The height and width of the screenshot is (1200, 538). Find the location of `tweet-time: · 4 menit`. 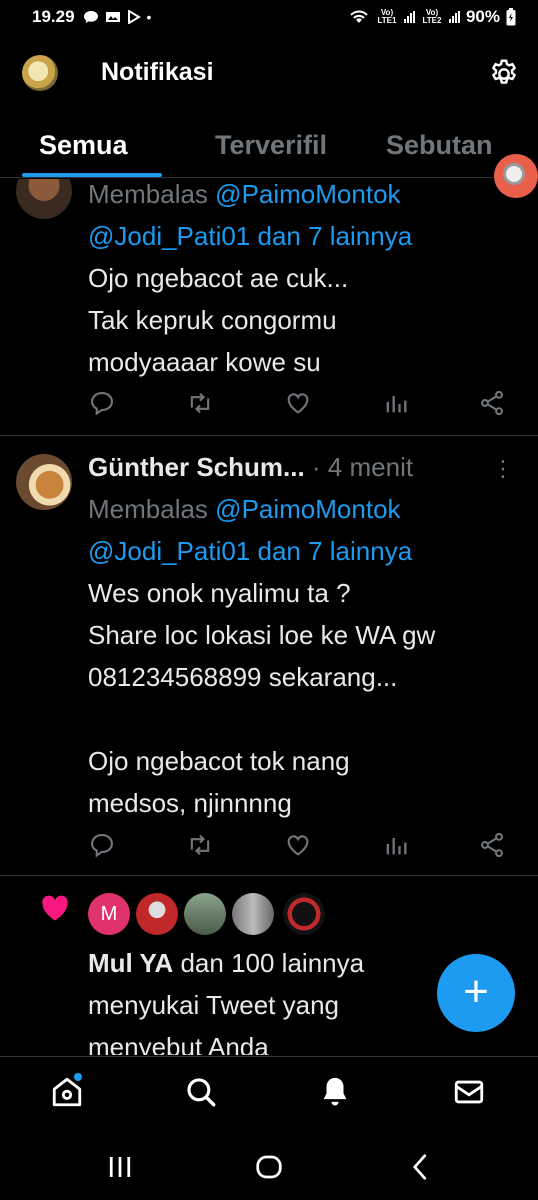

tweet-time: · 4 menit is located at coordinates (362, 467).